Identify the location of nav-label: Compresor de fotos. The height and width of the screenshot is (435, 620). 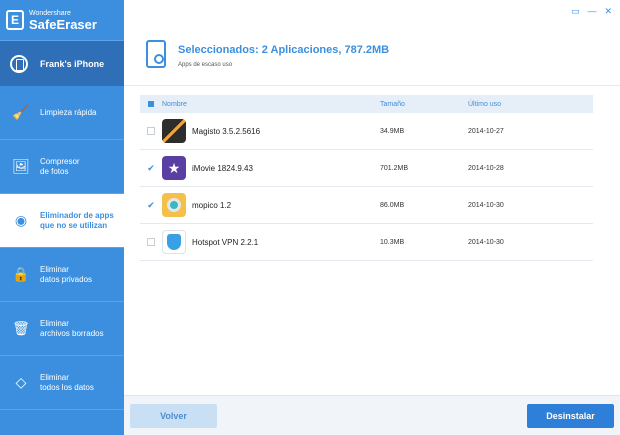
(60, 166).